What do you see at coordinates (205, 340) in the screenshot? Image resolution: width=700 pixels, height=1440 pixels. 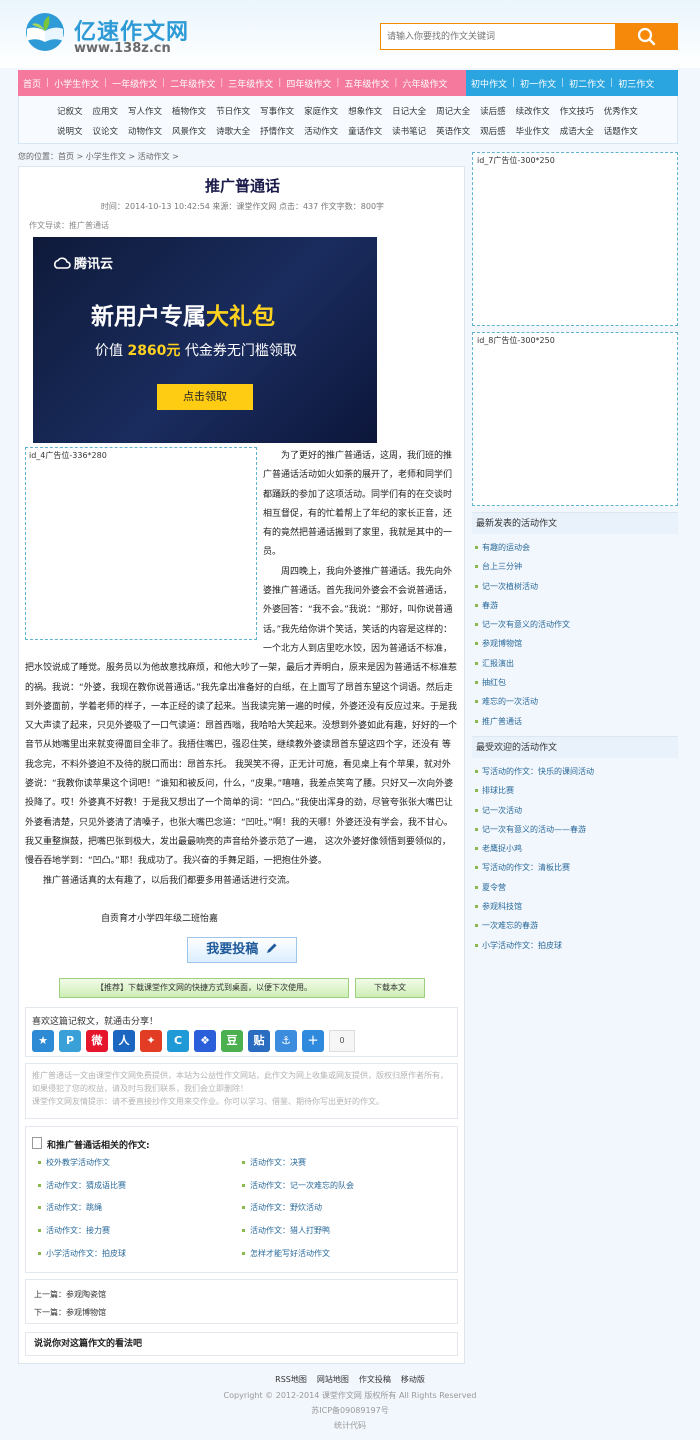 I see `ad-banner: 腾讯云 新用户专属大礼包 价值 2860元 代金券无门槛领取 点击领取` at bounding box center [205, 340].